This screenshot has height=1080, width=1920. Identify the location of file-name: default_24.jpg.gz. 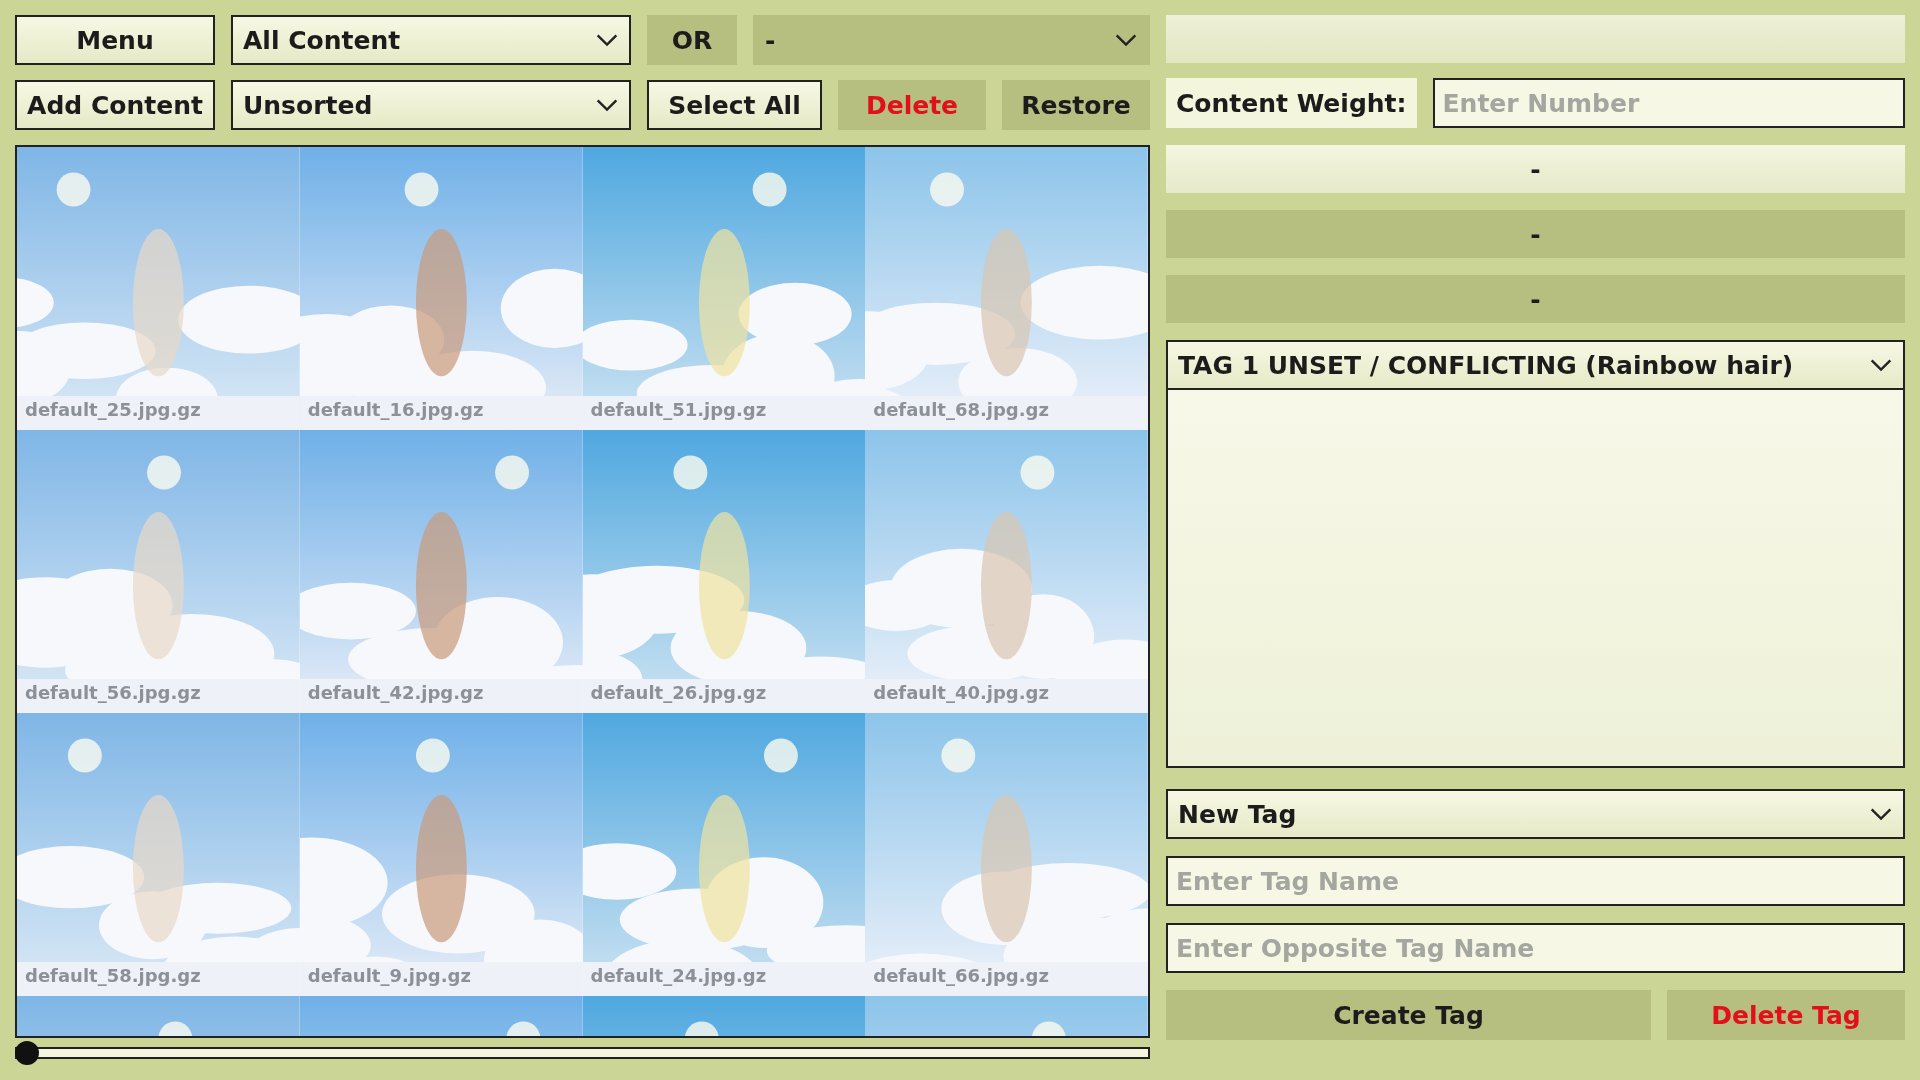
(678, 975).